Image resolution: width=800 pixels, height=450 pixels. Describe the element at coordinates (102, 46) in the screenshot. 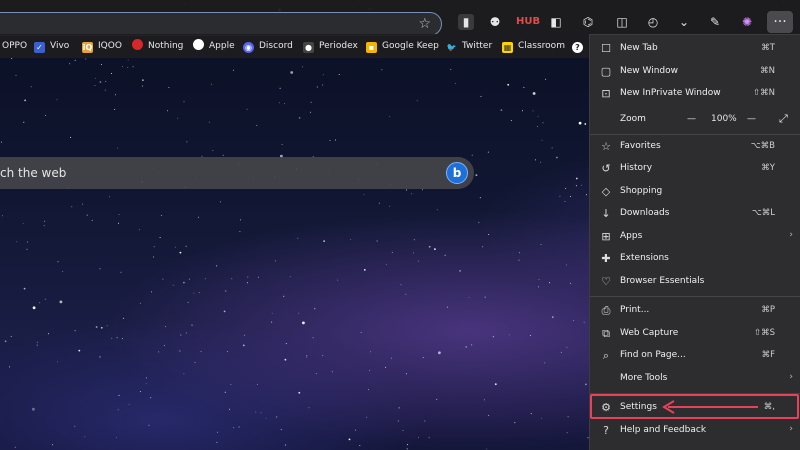

I see `bookmark-iqoo: iQ IQOO` at that location.